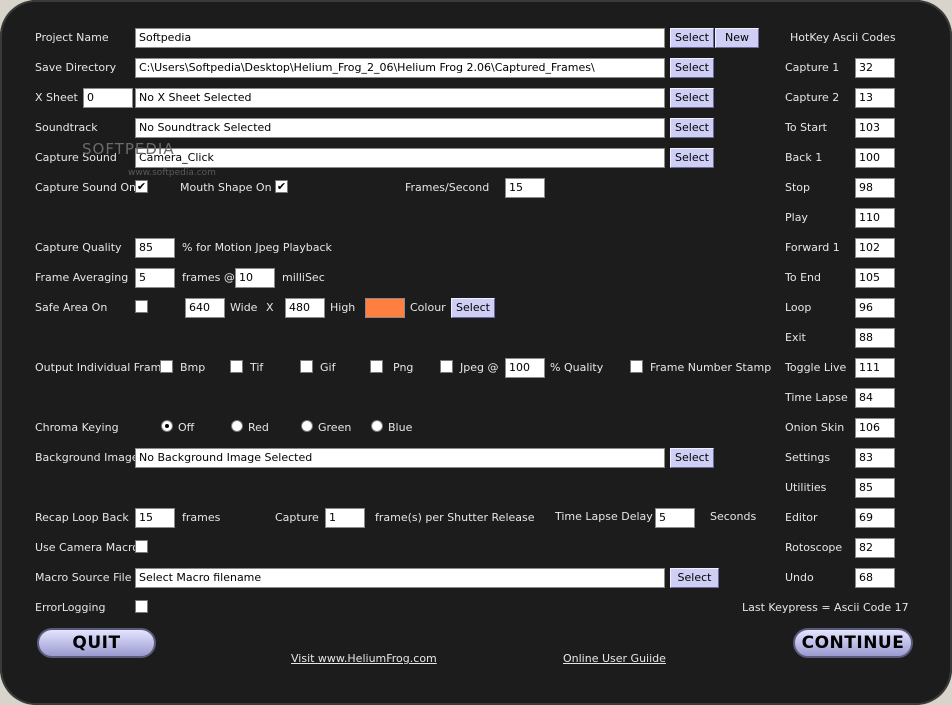  Describe the element at coordinates (812, 247) in the screenshot. I see `hotkey-label: Forward 1` at that location.